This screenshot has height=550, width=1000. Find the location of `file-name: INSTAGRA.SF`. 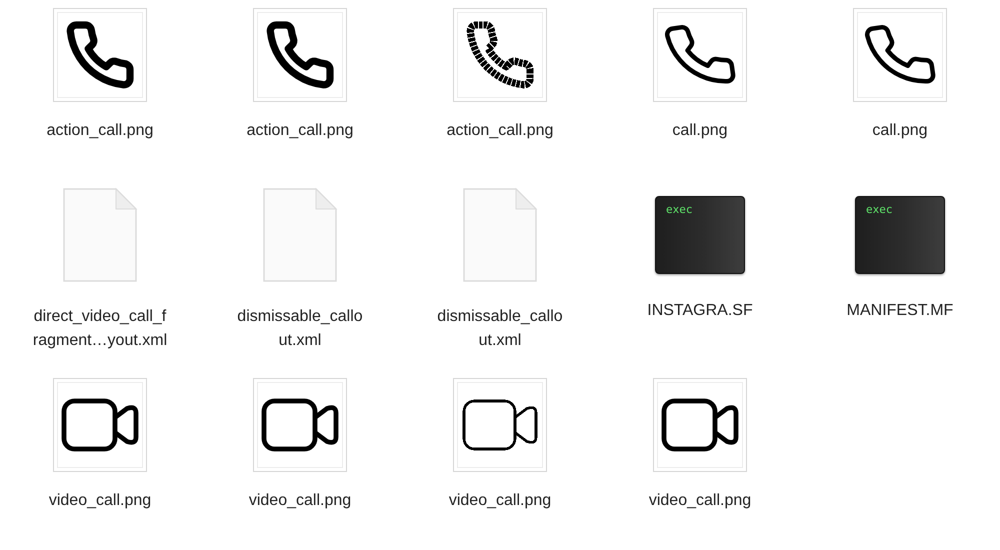

file-name: INSTAGRA.SF is located at coordinates (700, 311).